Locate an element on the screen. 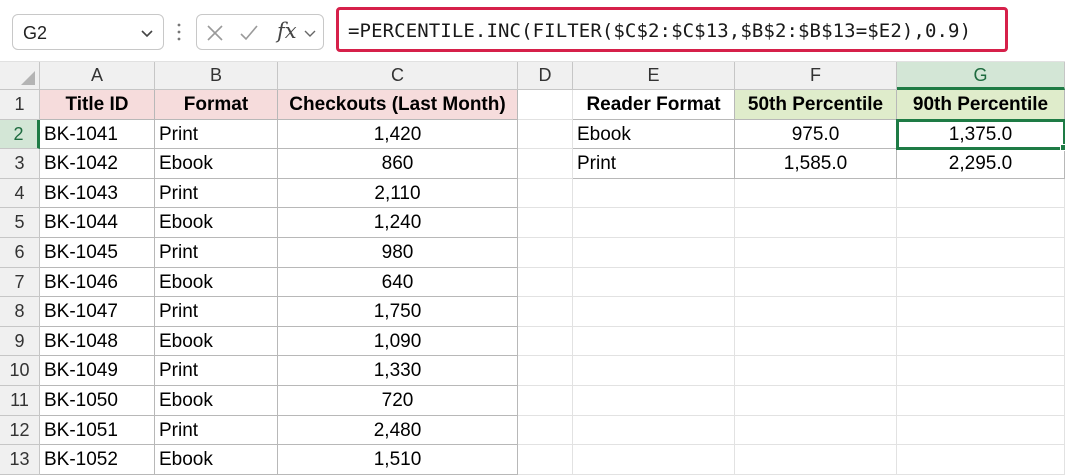 This screenshot has width=1065, height=475. table-cell: BK-1044 is located at coordinates (97, 223).